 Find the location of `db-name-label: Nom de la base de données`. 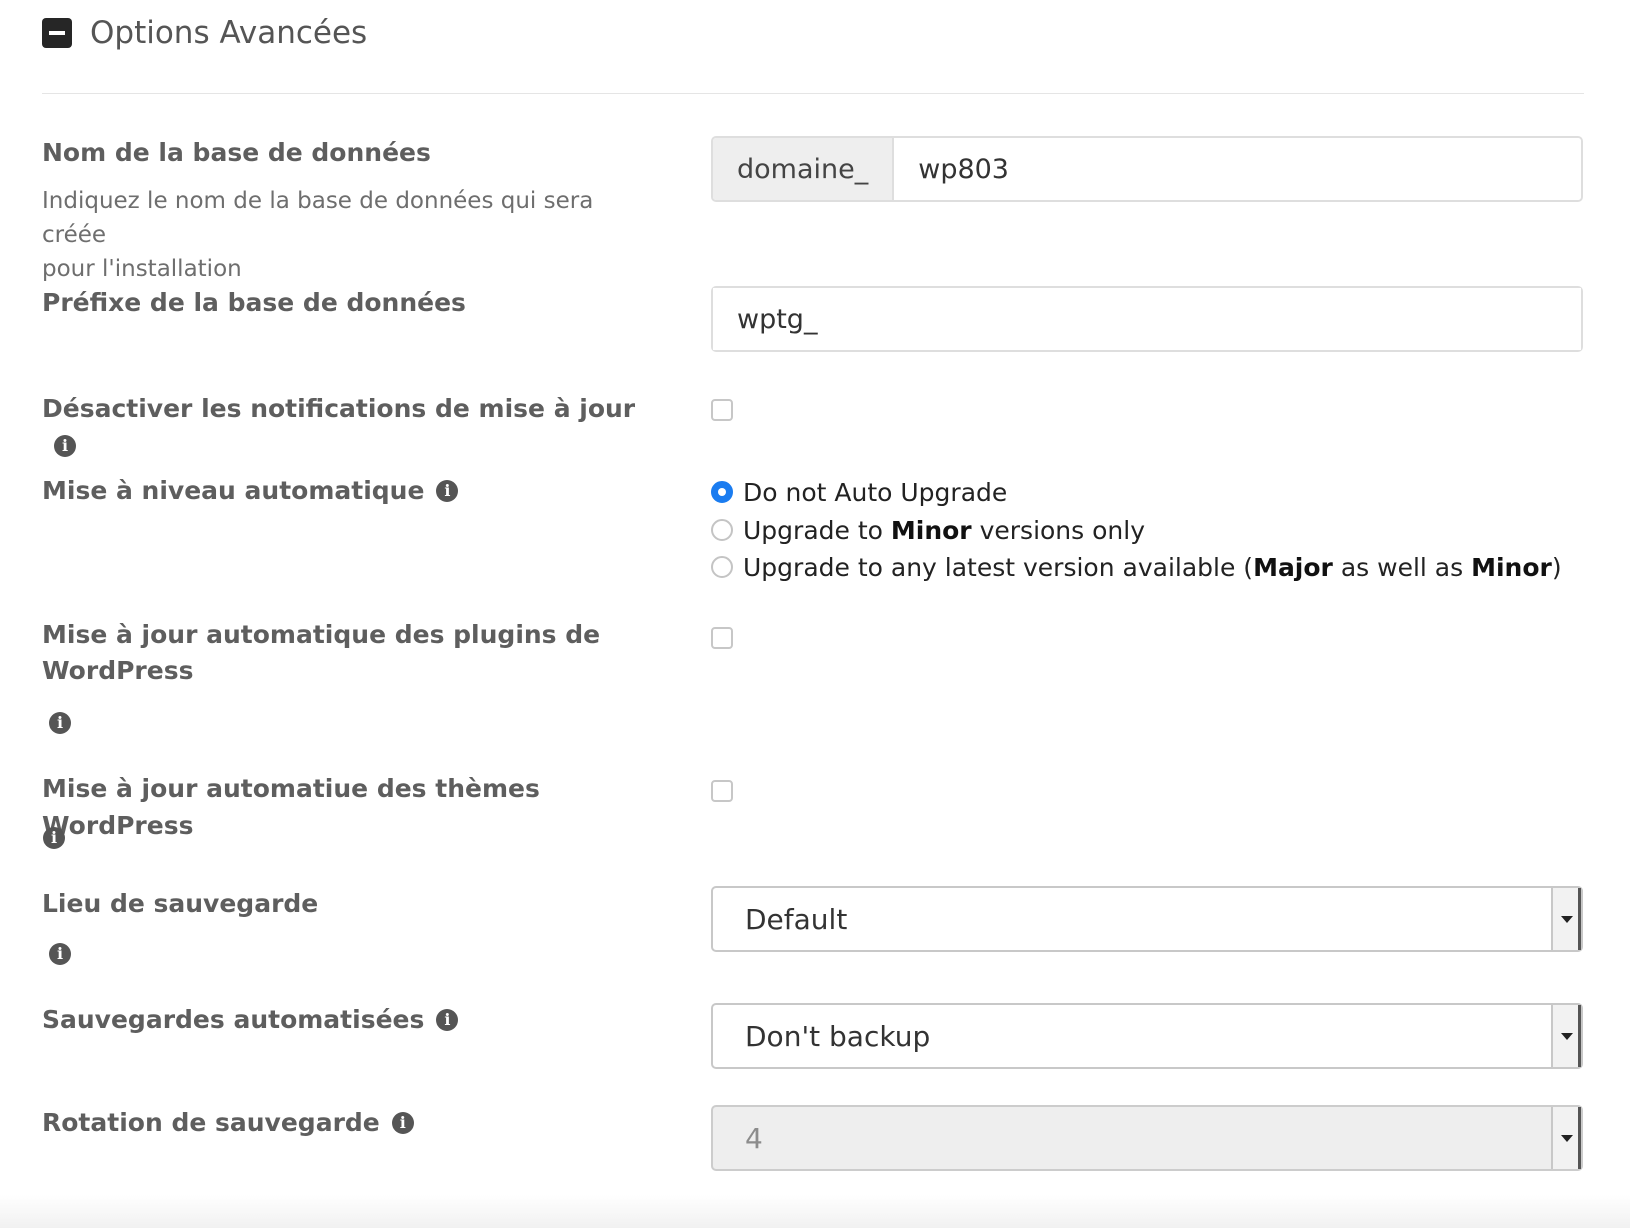

db-name-label: Nom de la base de données is located at coordinates (236, 152).